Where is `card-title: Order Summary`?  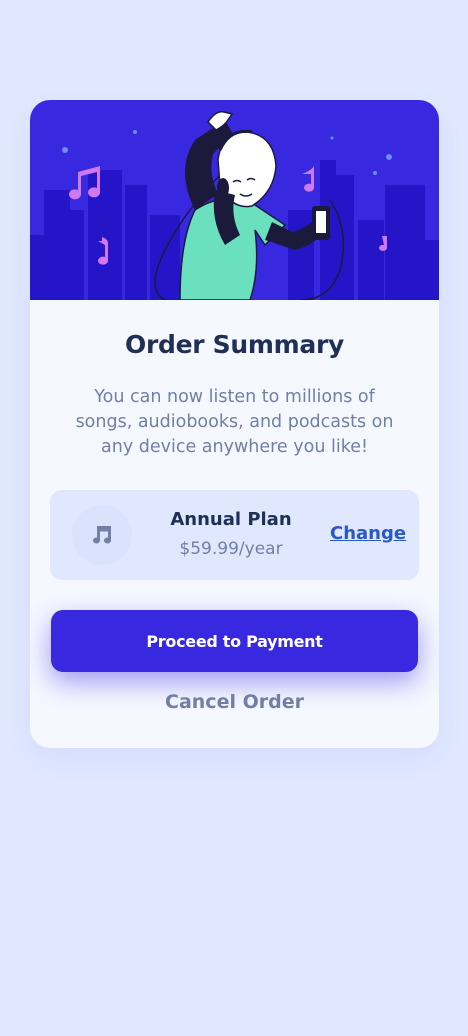
card-title: Order Summary is located at coordinates (234, 344).